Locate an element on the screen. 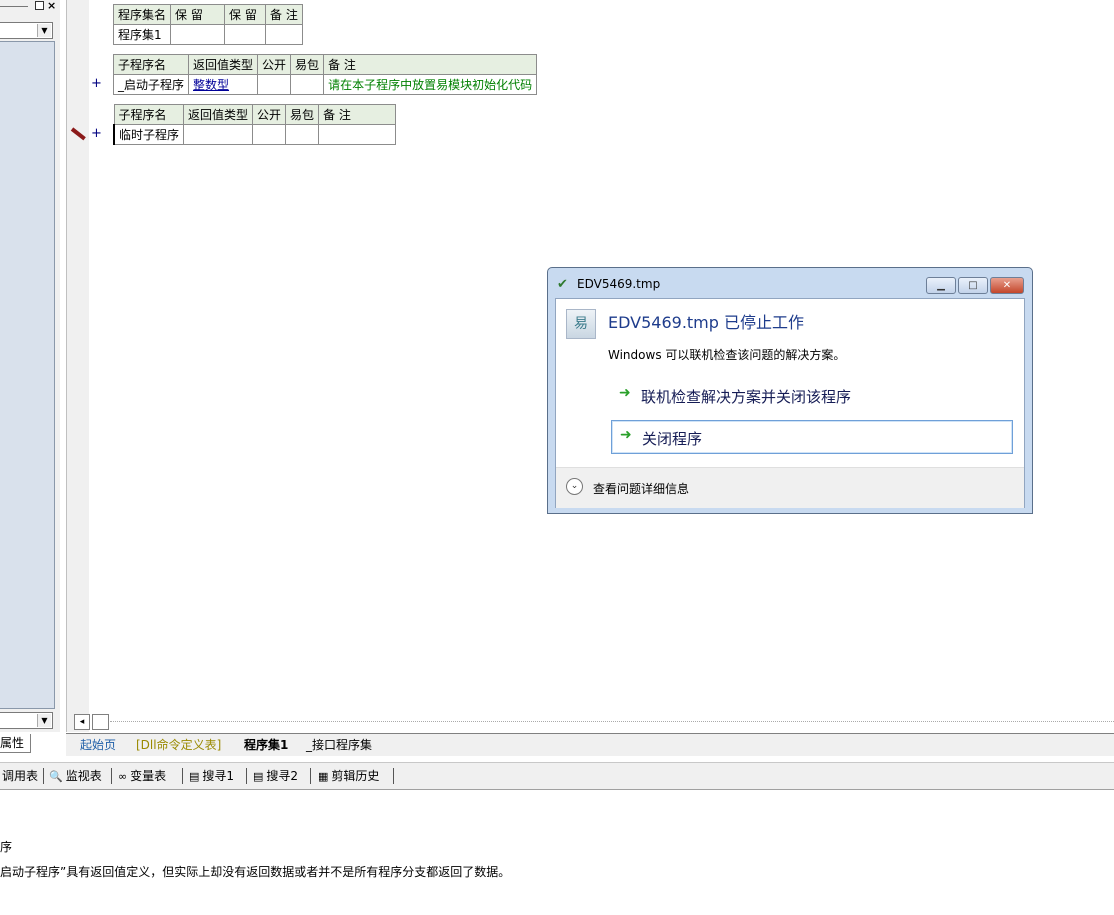 The height and width of the screenshot is (915, 1114). editor-gutter is located at coordinates (77, 366).